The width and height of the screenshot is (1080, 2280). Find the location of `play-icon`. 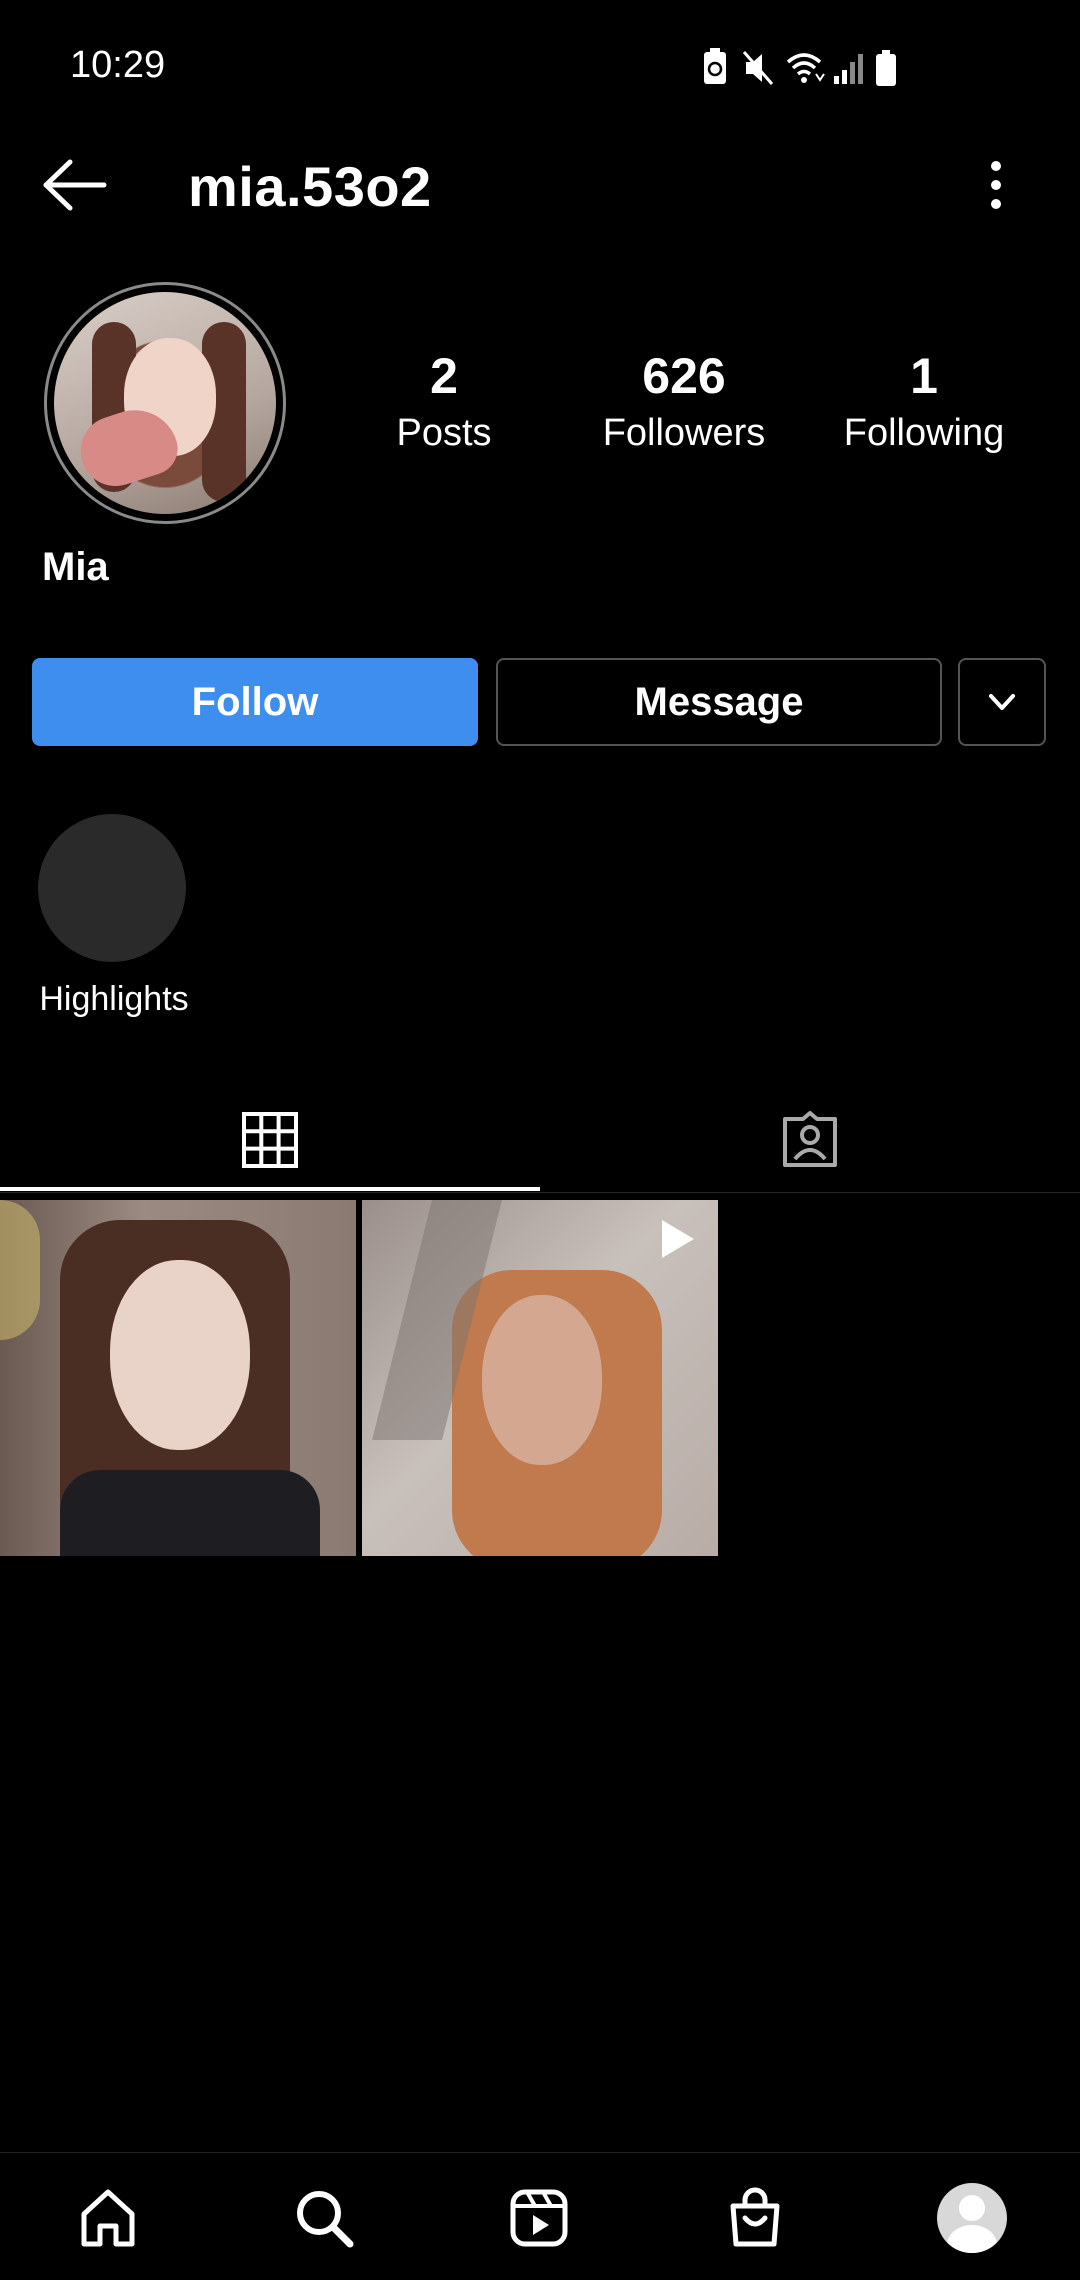

play-icon is located at coordinates (678, 1239).